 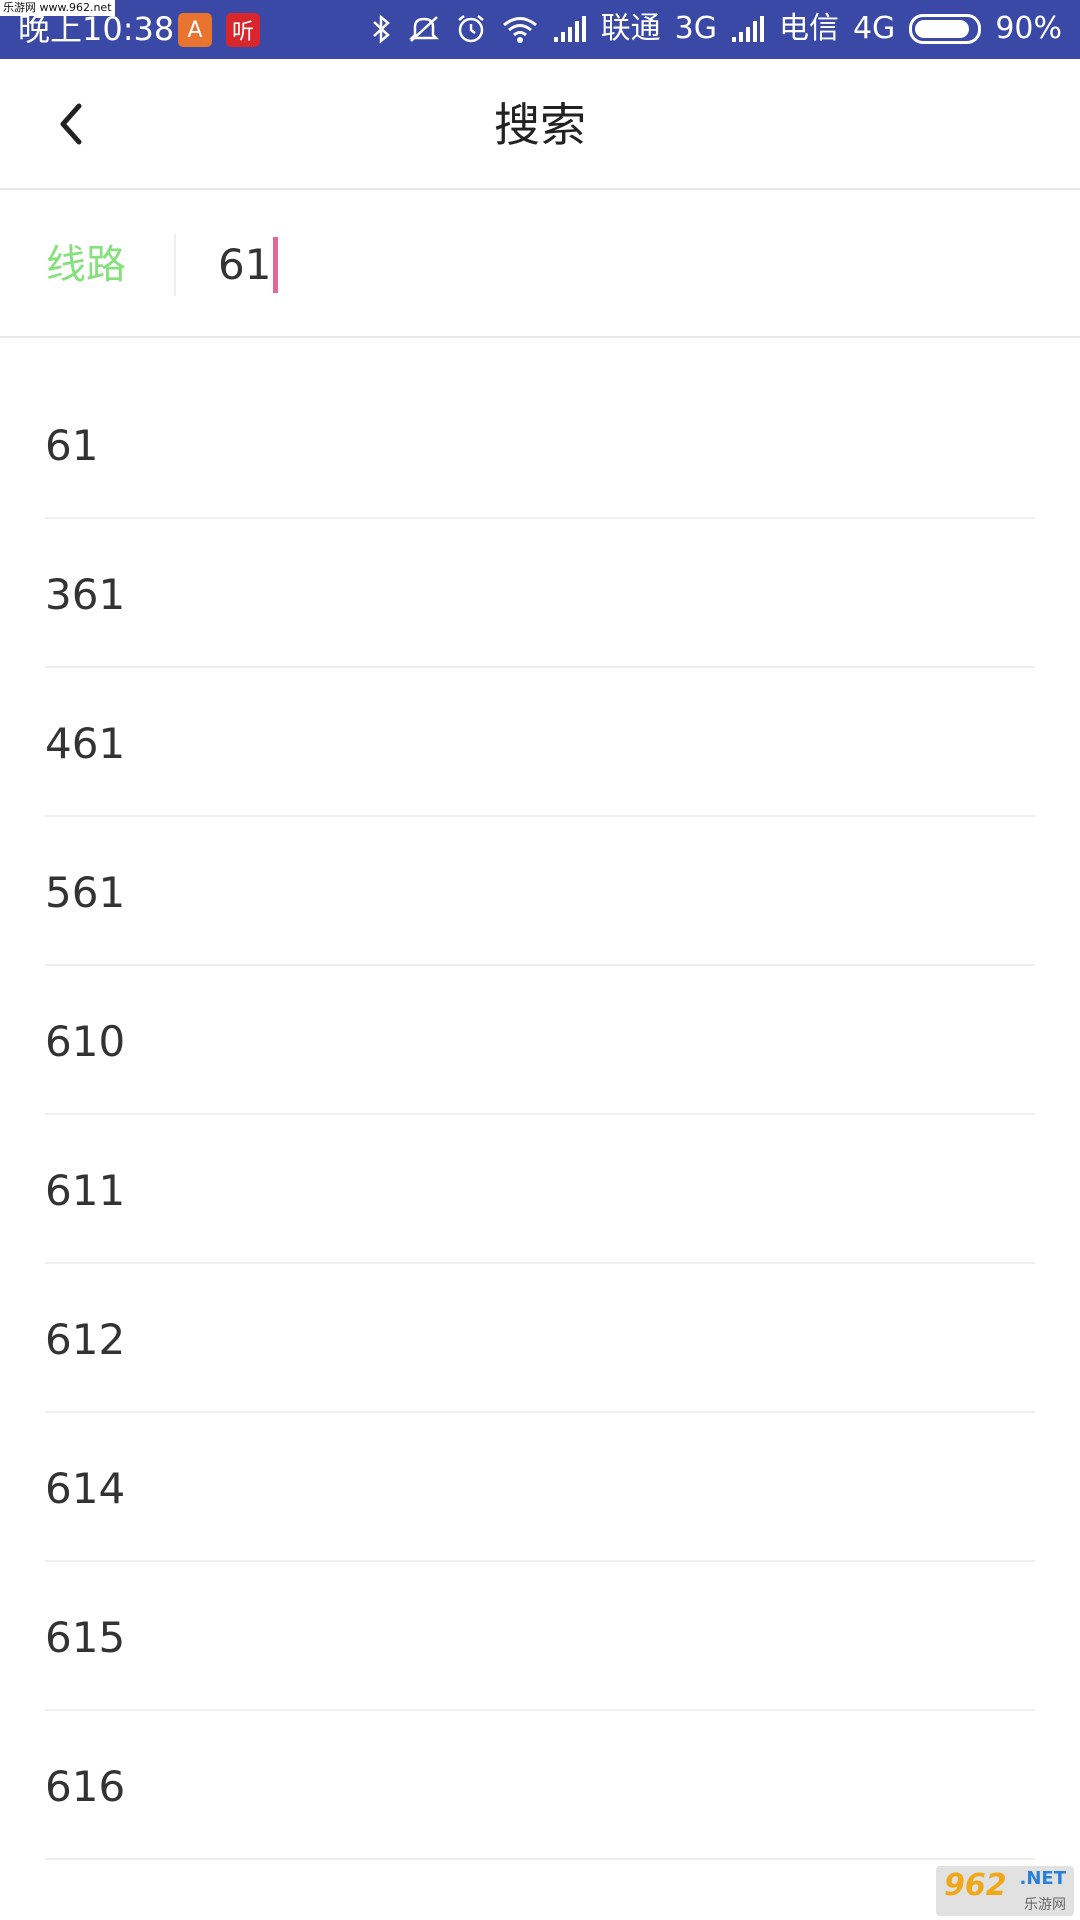 What do you see at coordinates (85, 743) in the screenshot?
I see `list-item-label: 461` at bounding box center [85, 743].